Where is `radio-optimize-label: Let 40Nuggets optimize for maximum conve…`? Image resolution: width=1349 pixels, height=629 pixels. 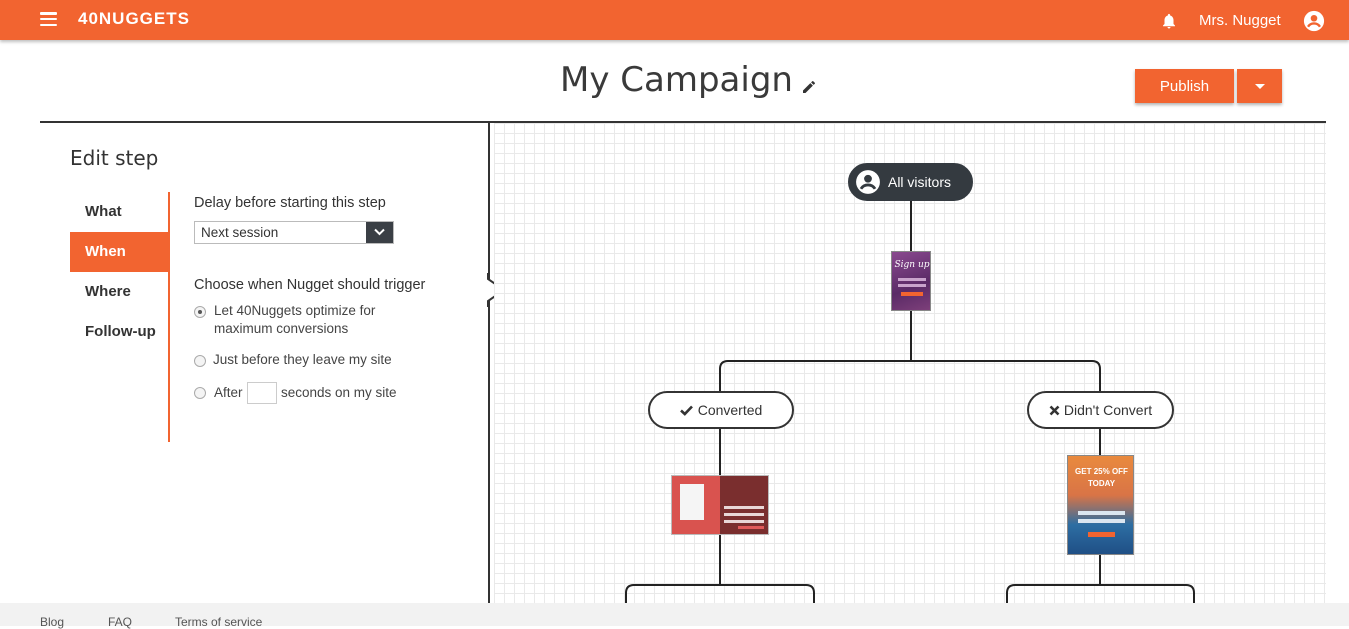 radio-optimize-label: Let 40Nuggets optimize for maximum conve… is located at coordinates (294, 320).